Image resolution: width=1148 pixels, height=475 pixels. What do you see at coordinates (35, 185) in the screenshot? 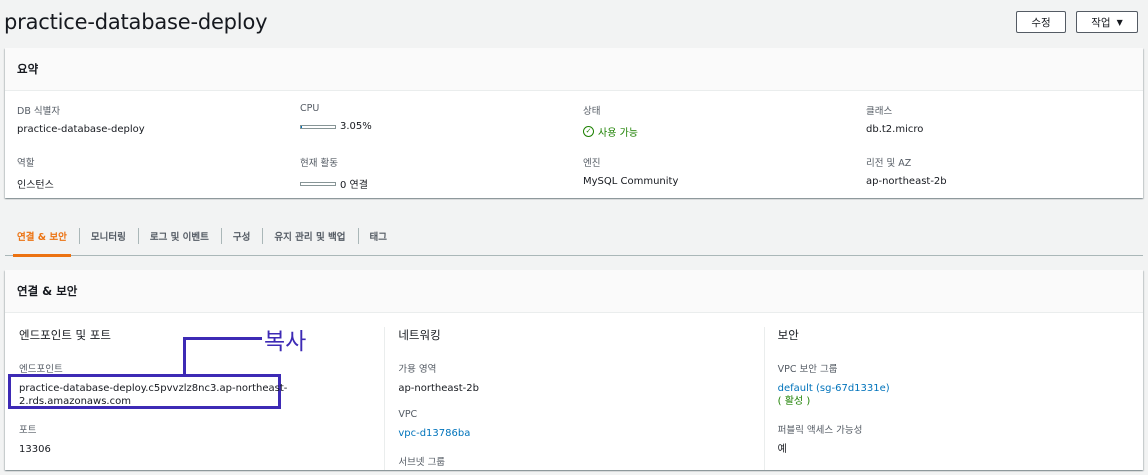
I see `role-value: 인스턴스` at bounding box center [35, 185].